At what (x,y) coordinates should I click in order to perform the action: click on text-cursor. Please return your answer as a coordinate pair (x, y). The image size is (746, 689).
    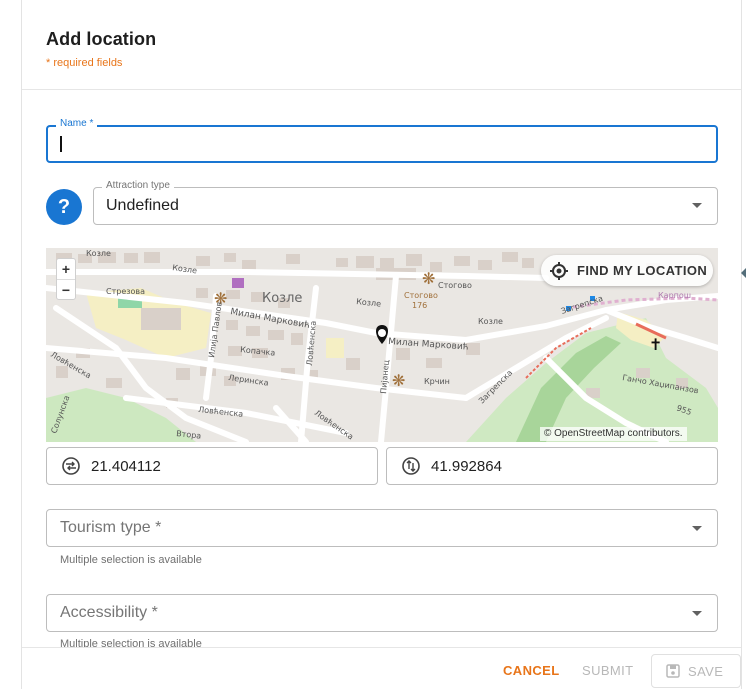
    Looking at the image, I should click on (61, 144).